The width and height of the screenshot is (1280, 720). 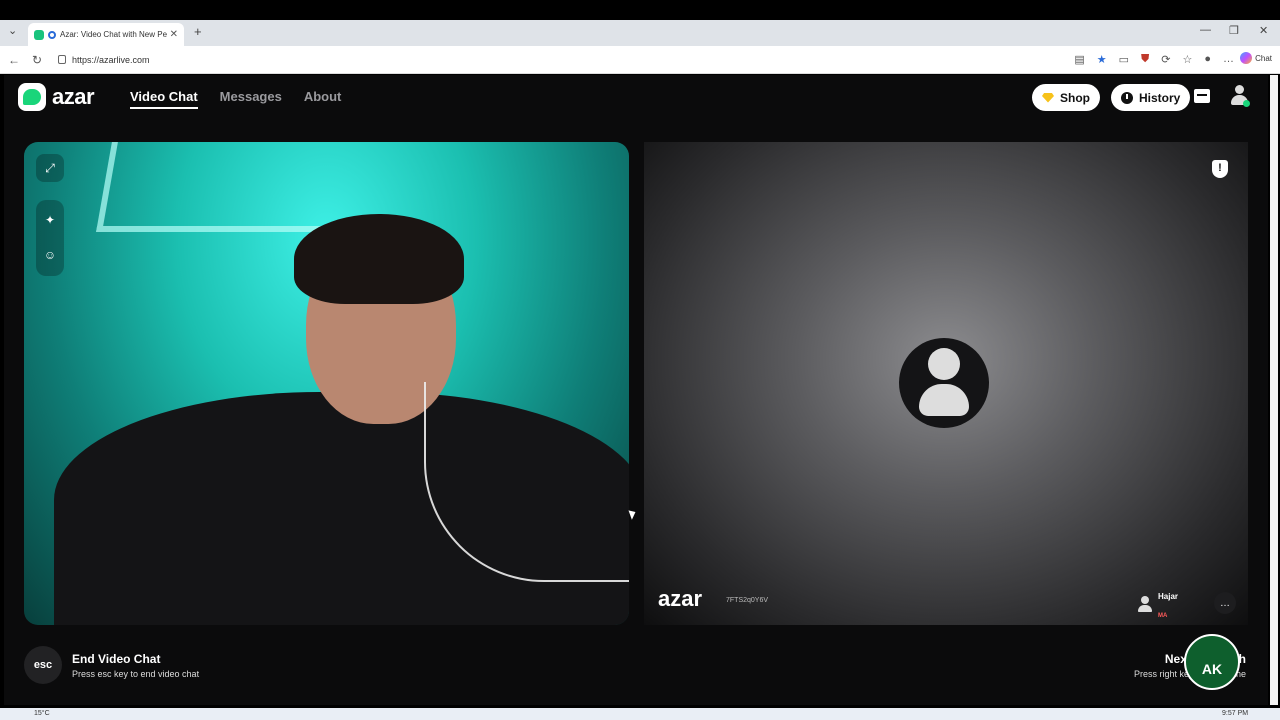 I want to click on session-id: 7FTS2q0Y6V, so click(x=747, y=600).